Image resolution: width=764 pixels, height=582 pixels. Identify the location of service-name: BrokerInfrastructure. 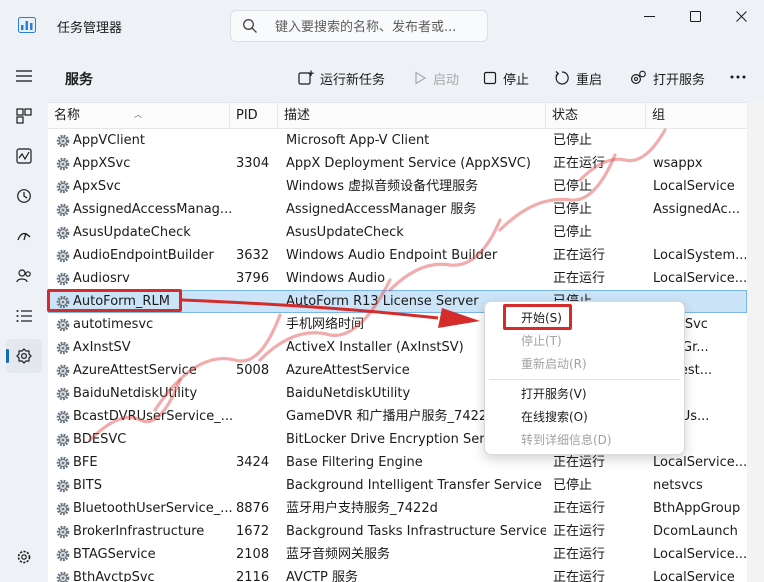
(139, 531).